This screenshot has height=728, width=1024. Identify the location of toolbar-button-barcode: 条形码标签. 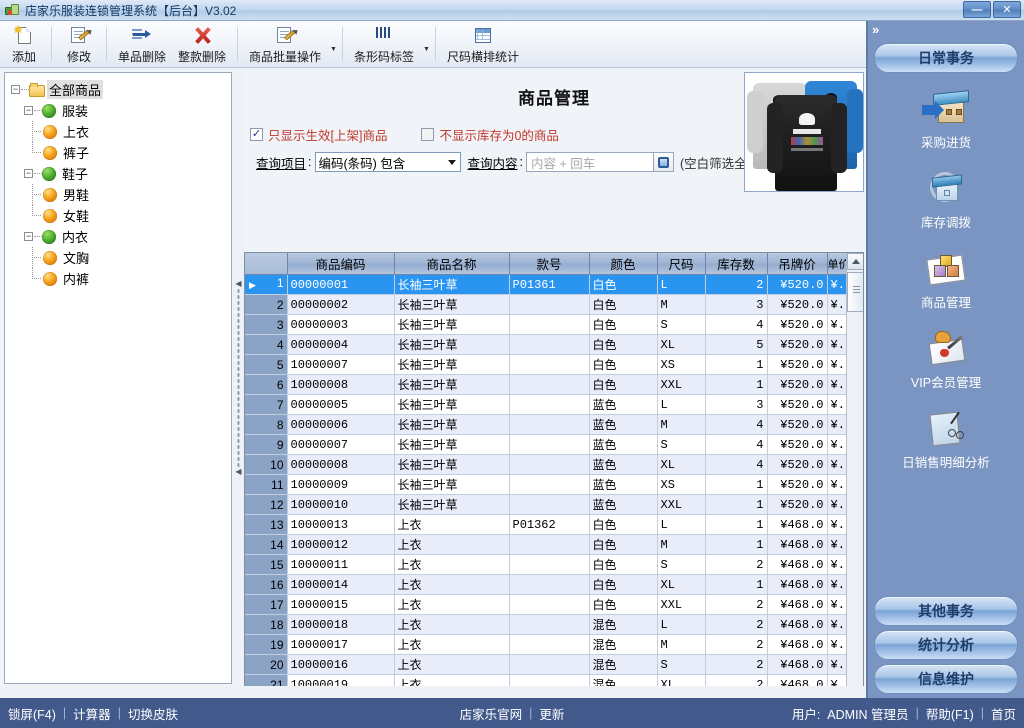
(384, 44).